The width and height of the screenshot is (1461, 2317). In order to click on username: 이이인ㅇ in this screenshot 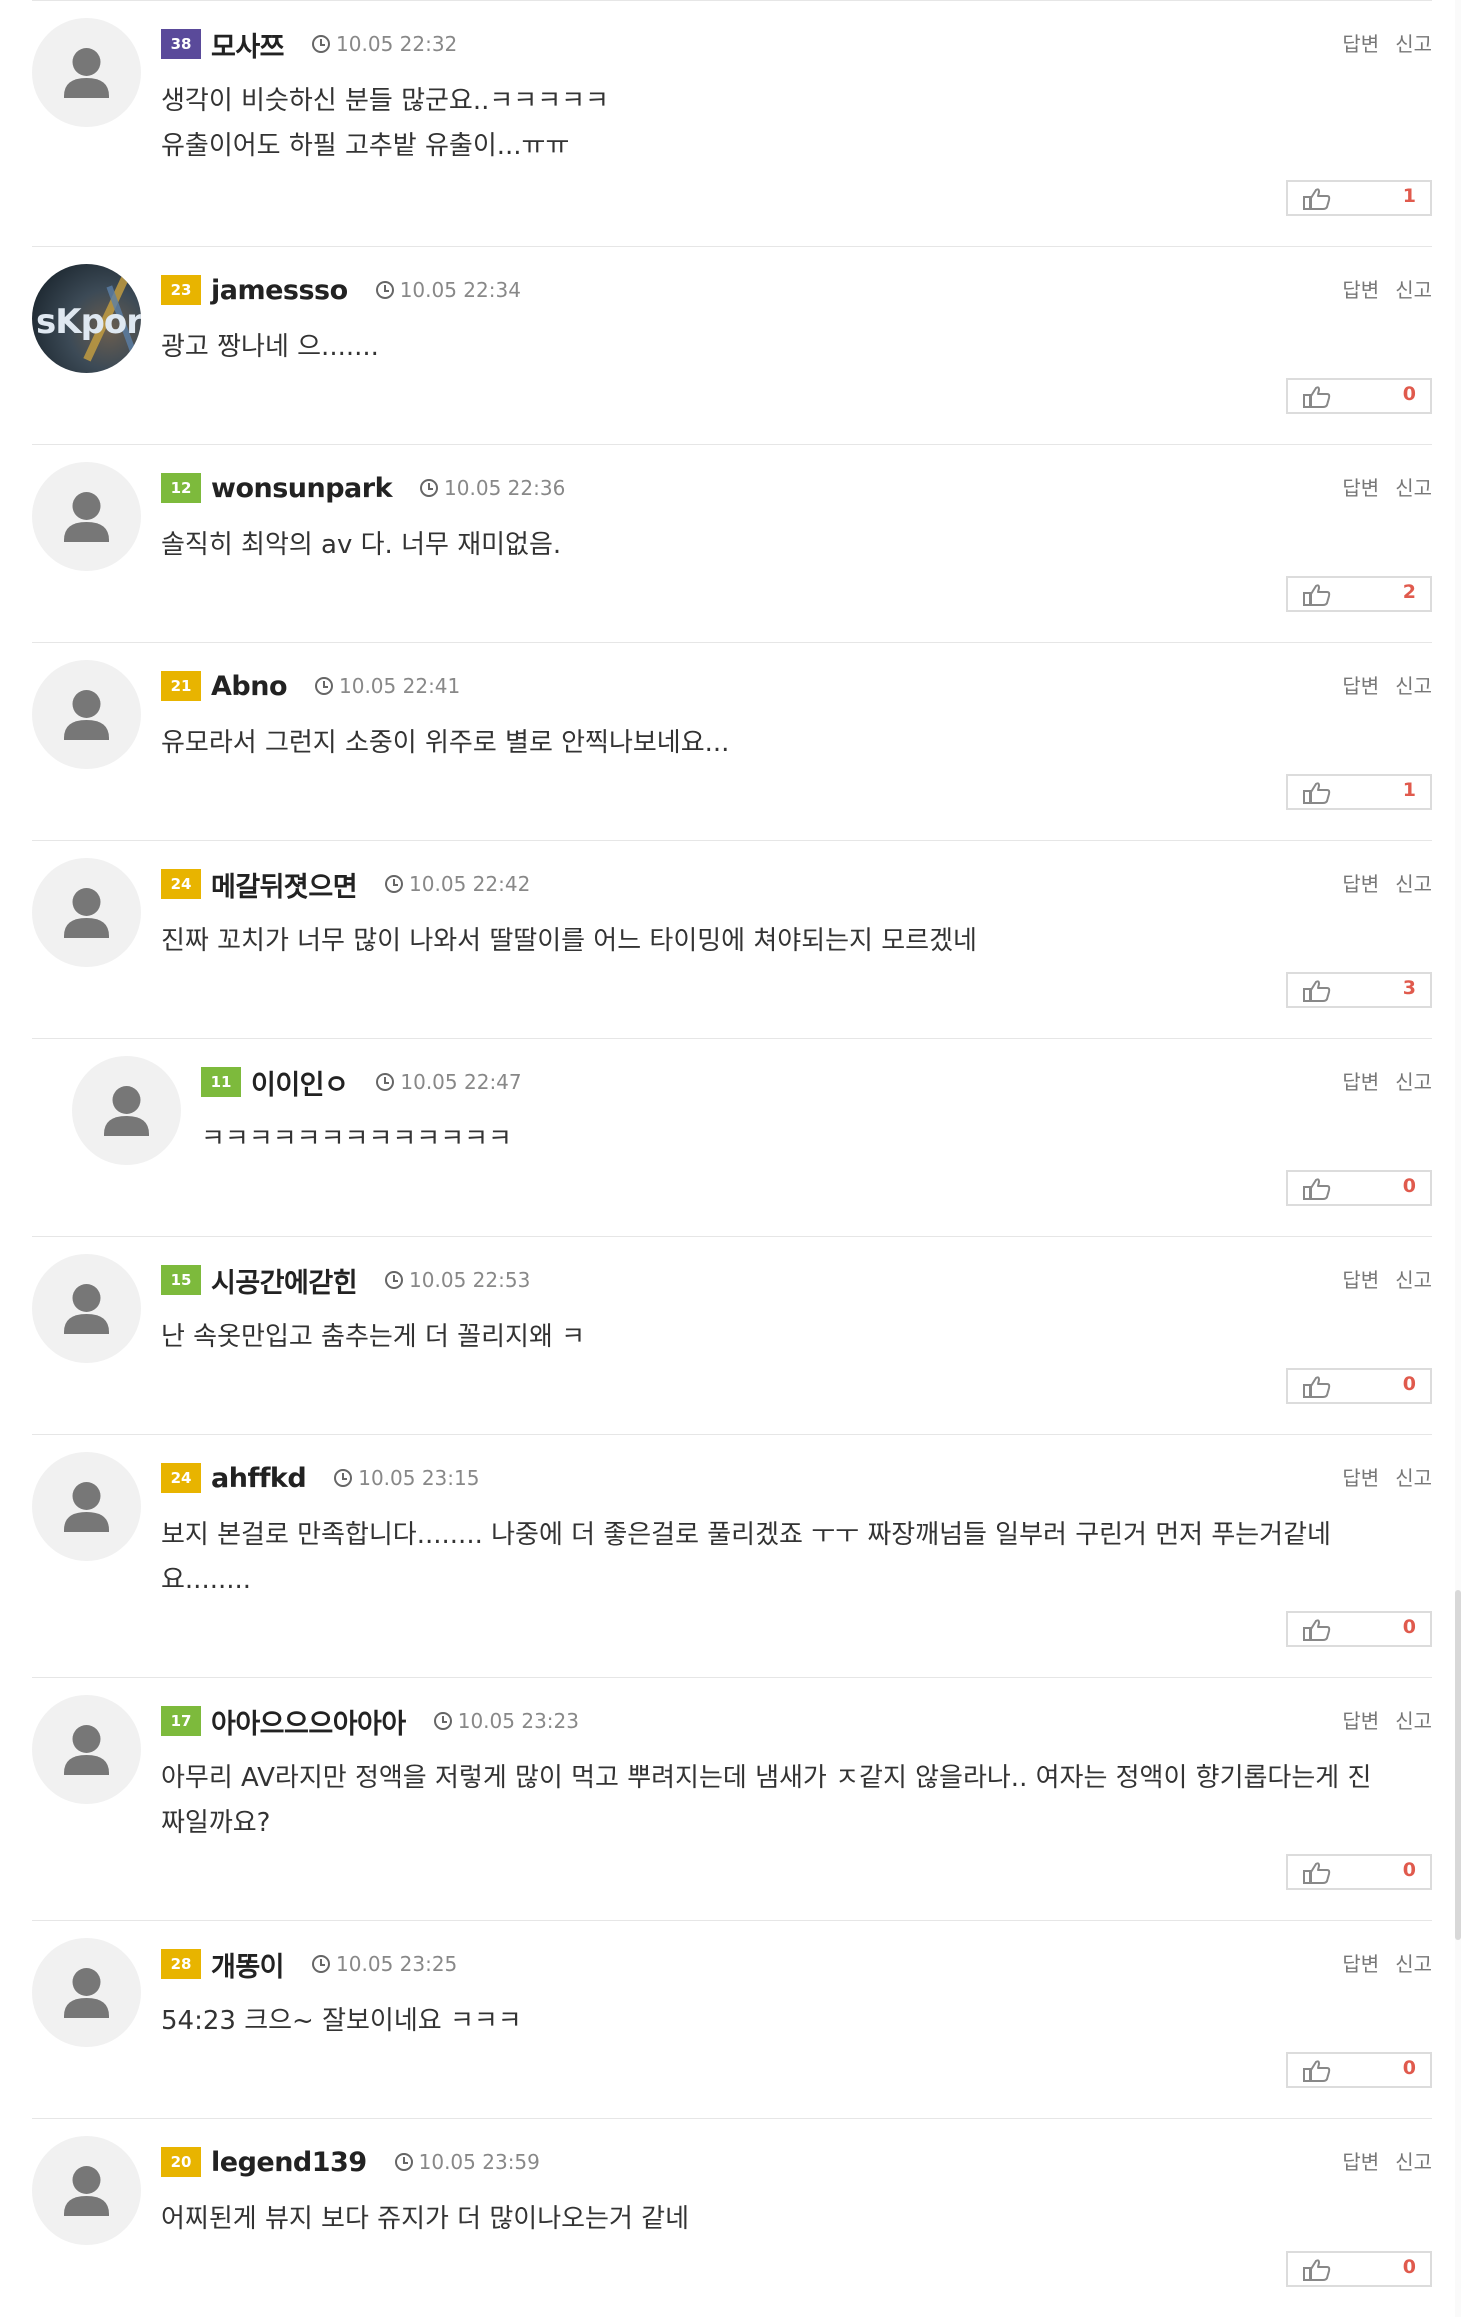, I will do `click(300, 1082)`.